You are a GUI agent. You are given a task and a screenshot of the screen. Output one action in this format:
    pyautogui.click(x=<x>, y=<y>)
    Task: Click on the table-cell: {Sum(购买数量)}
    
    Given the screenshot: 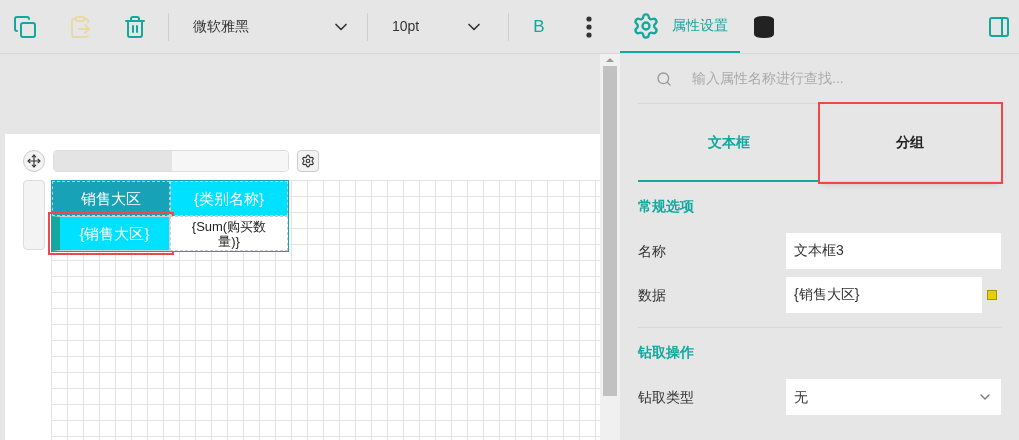 What is the action you would take?
    pyautogui.click(x=229, y=233)
    